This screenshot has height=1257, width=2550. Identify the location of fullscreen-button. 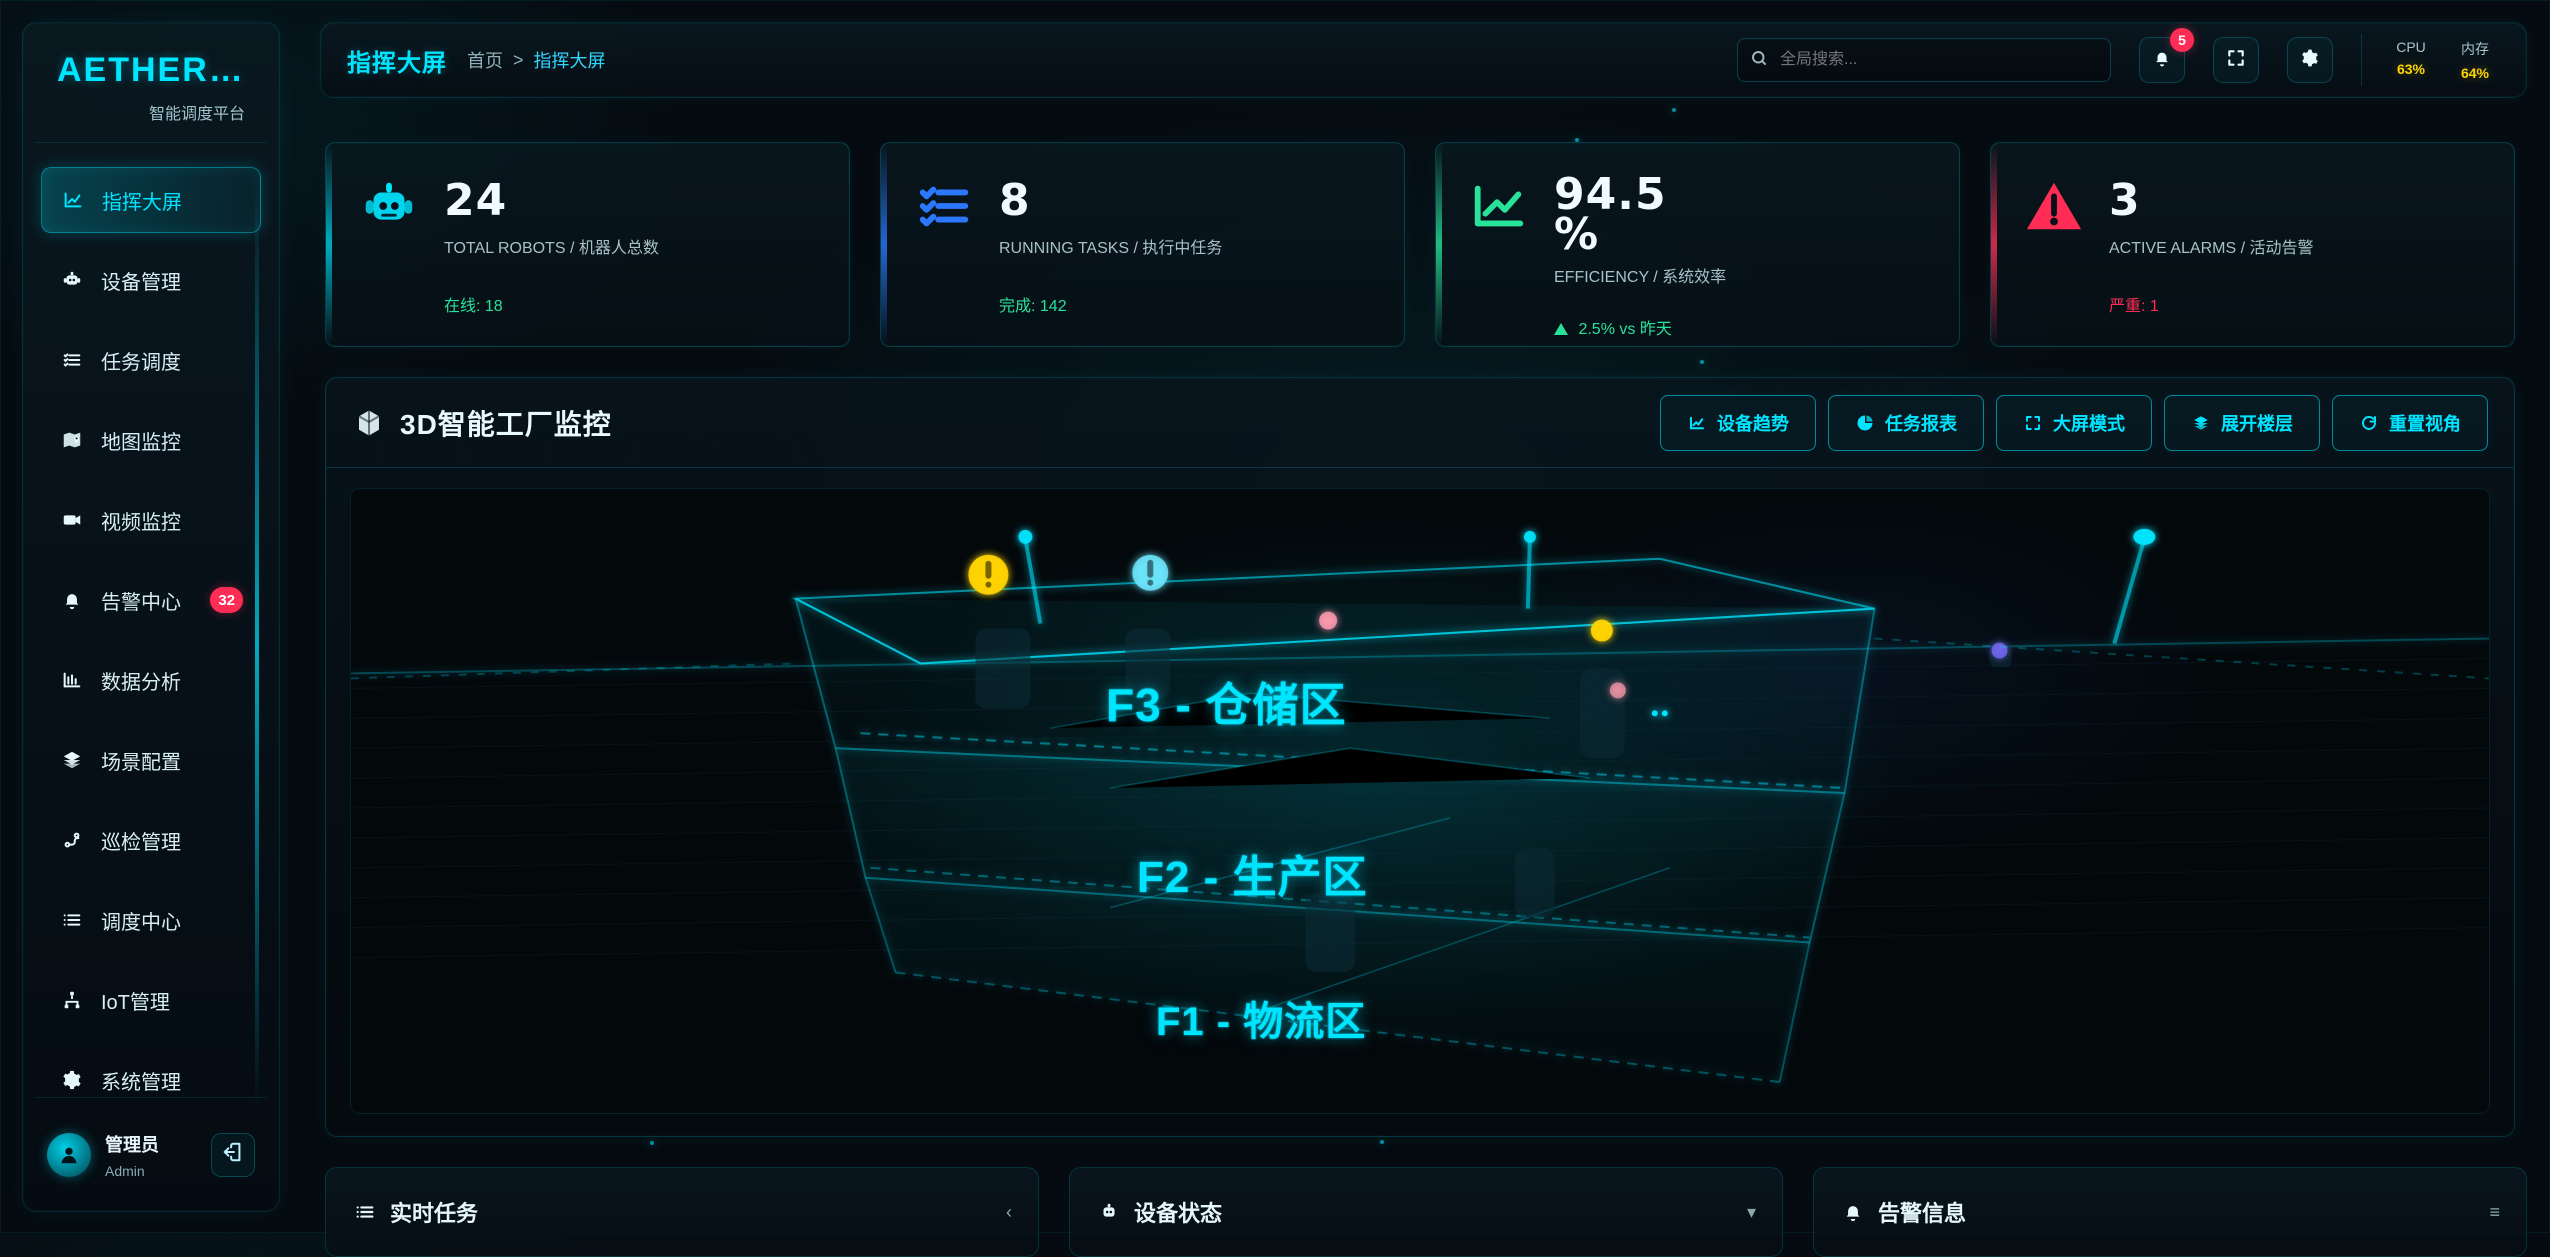
(2236, 60).